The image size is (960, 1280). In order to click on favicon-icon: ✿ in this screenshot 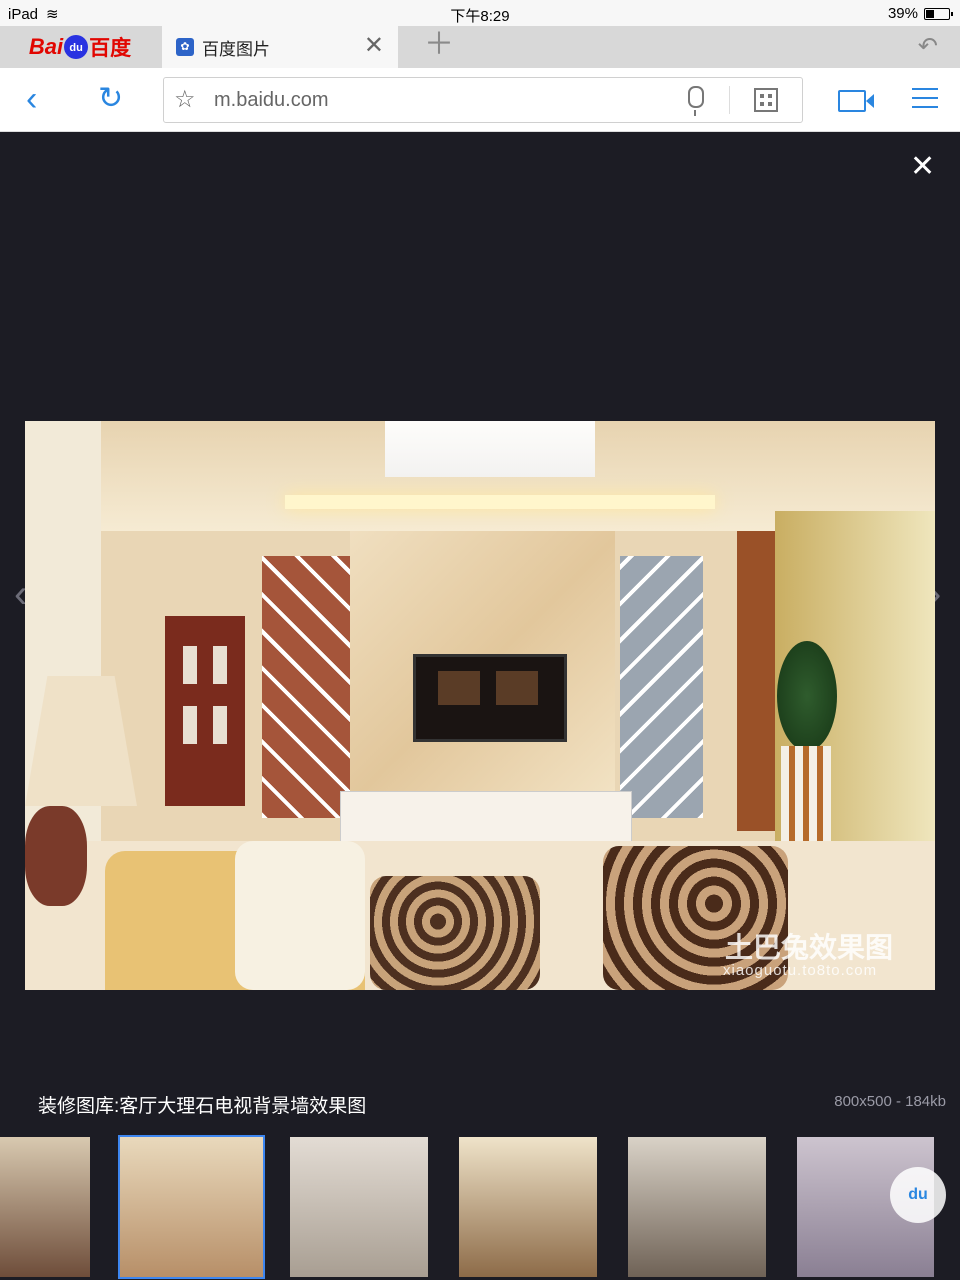, I will do `click(185, 47)`.